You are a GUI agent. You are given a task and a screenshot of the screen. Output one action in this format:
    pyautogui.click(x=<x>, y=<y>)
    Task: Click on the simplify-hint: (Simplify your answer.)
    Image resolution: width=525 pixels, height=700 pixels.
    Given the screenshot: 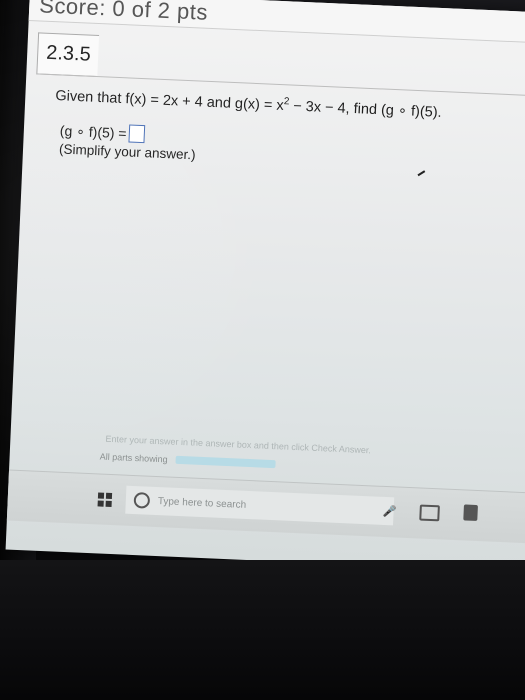 What is the action you would take?
    pyautogui.click(x=127, y=152)
    